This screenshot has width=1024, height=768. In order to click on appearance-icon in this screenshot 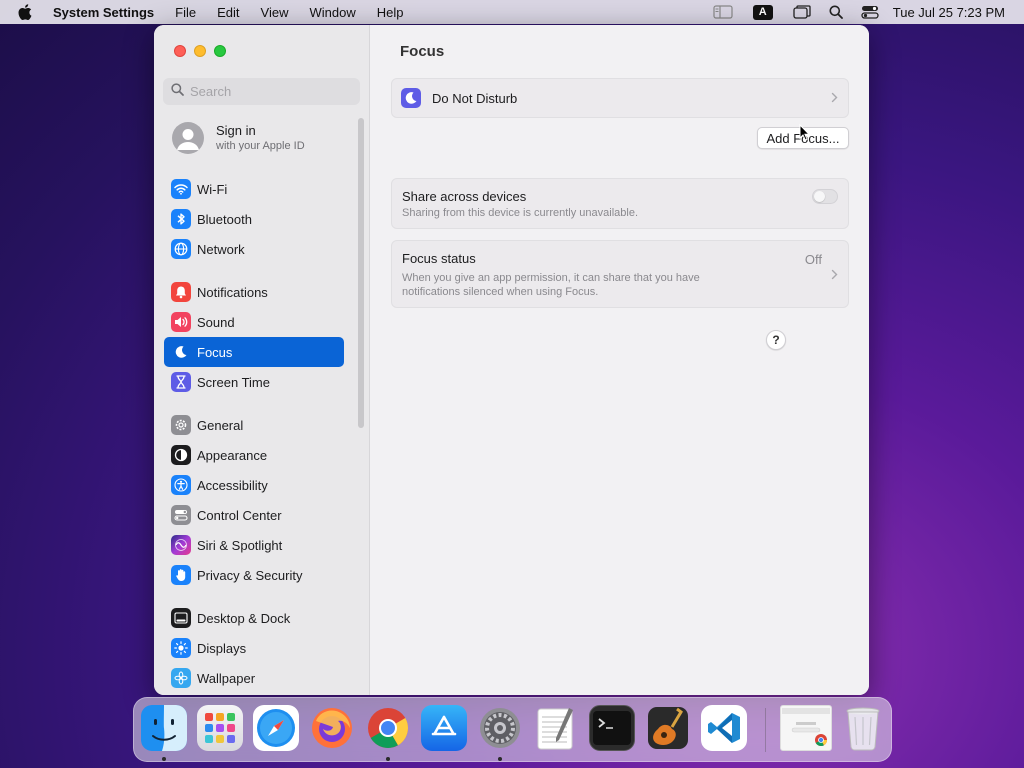, I will do `click(181, 455)`.